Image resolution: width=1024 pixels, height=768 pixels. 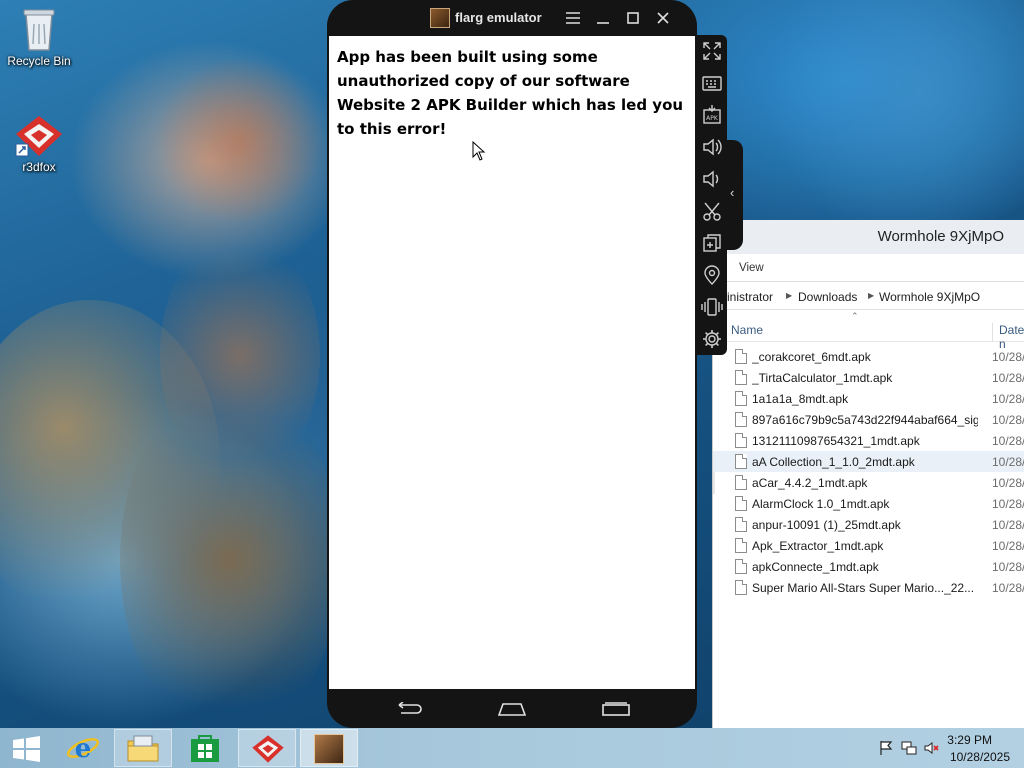 What do you see at coordinates (868, 330) in the screenshot?
I see `column-header-row: ⌃ Name Date n` at bounding box center [868, 330].